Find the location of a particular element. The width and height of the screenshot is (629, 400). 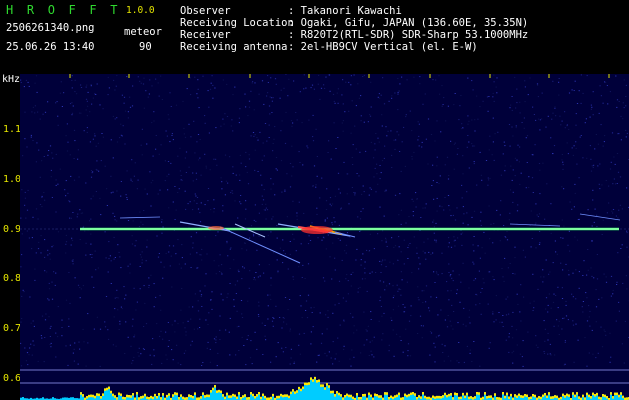

level-bar is located at coordinates (319, 389).